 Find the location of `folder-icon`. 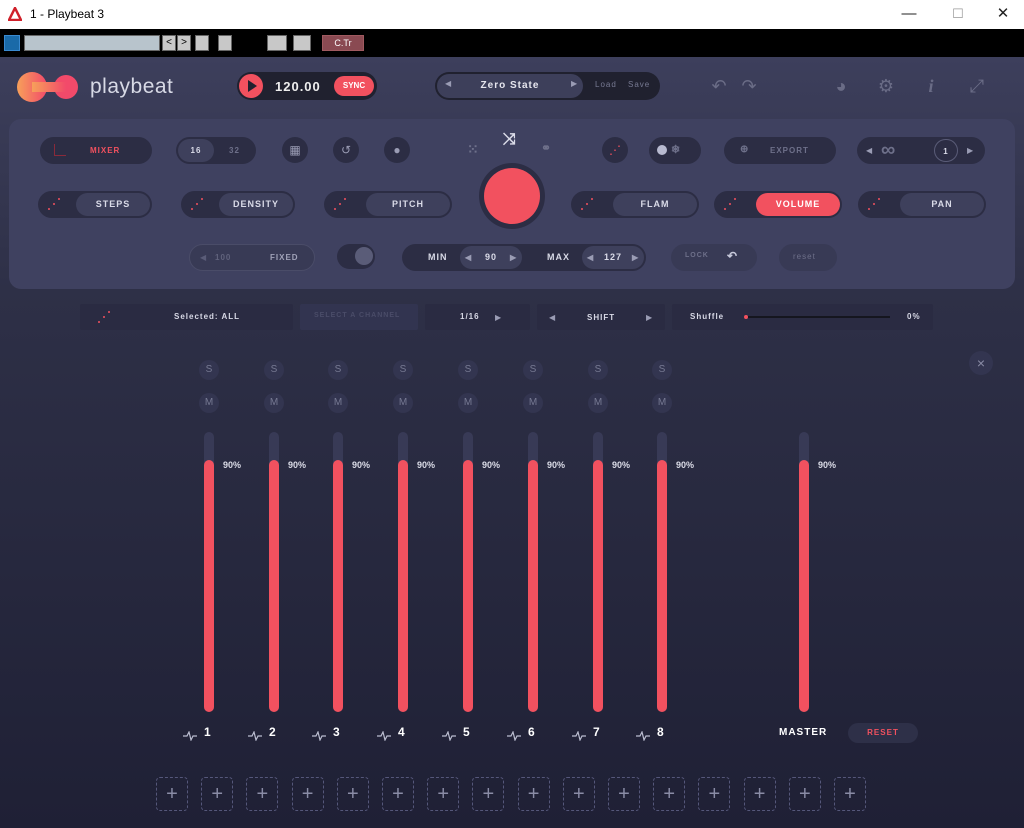

folder-icon is located at coordinates (202, 43).